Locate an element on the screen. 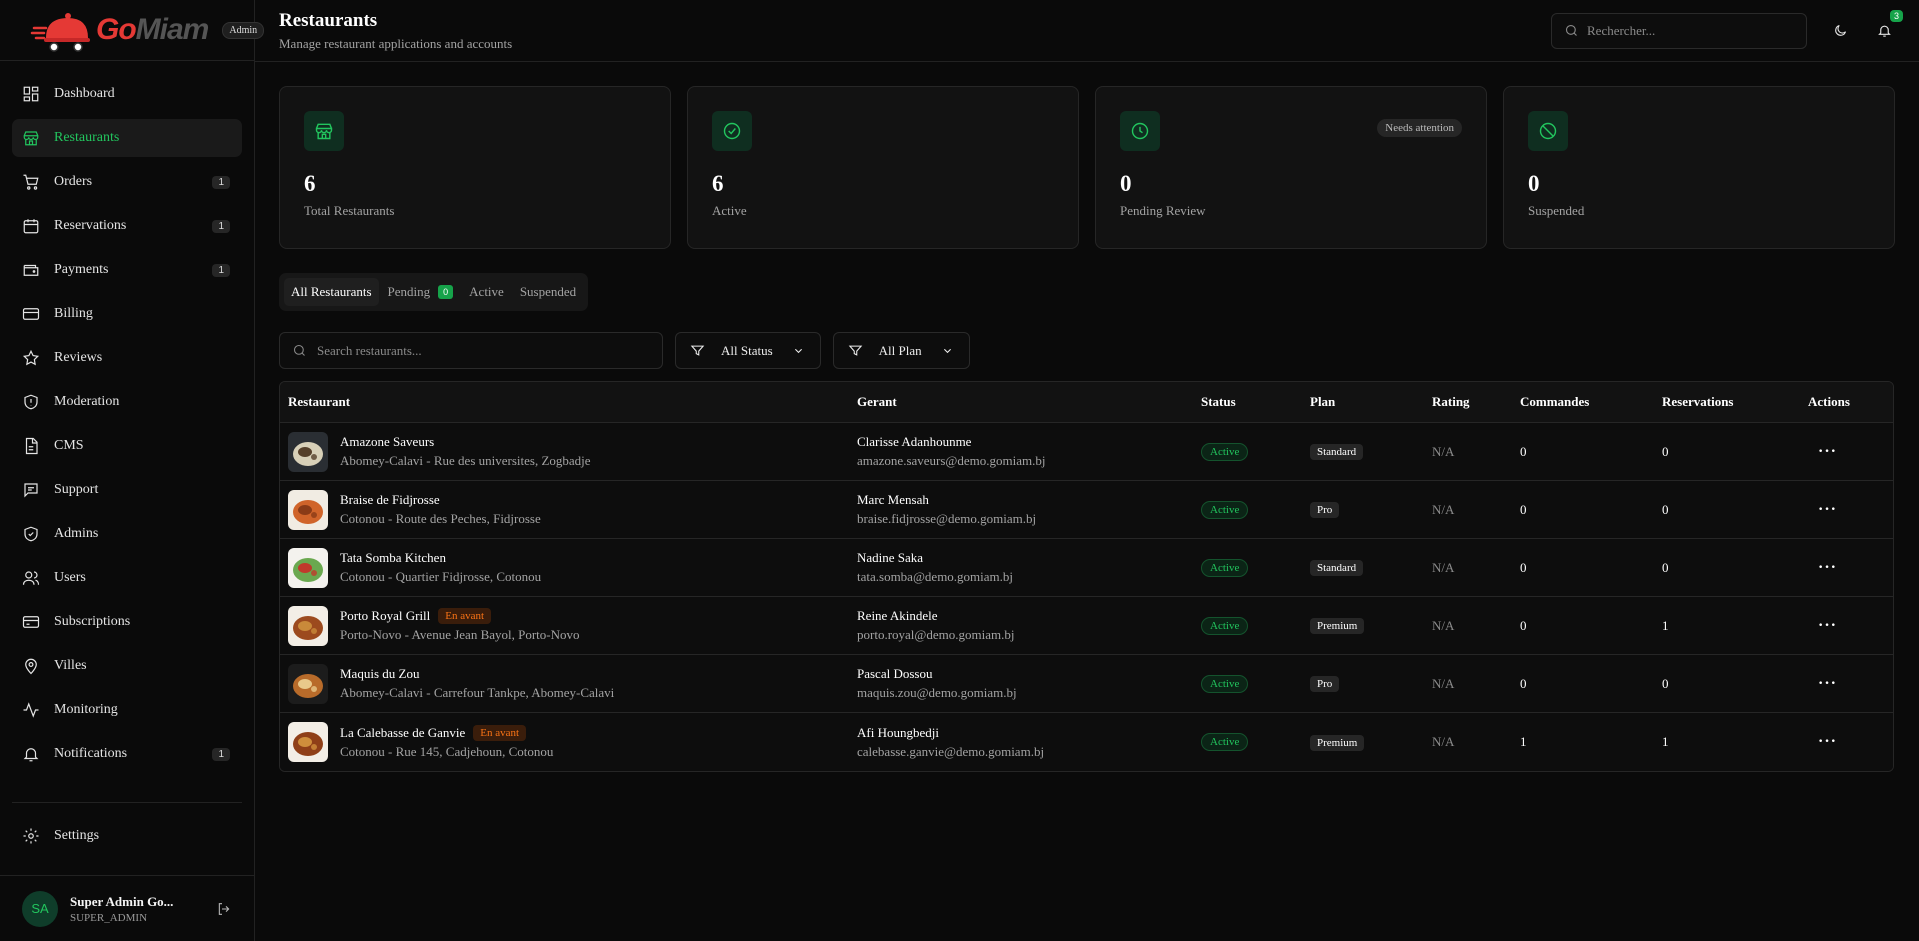  sidebar-item-dashboard: Dashboard is located at coordinates (127, 94).